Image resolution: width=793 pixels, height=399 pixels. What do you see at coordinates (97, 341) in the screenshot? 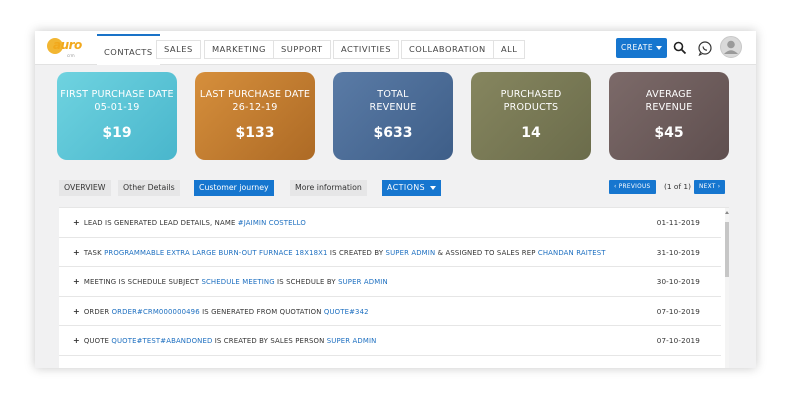
I see `journey-text: QUOTE` at bounding box center [97, 341].